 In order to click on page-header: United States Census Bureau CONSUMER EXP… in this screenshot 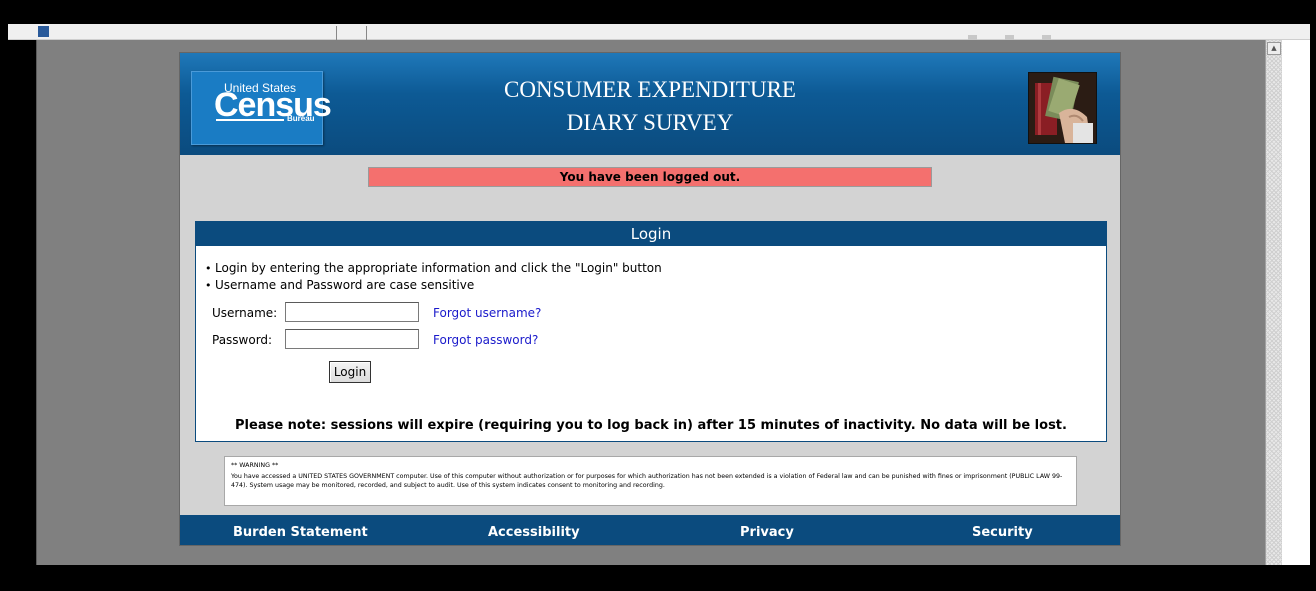, I will do `click(650, 104)`.